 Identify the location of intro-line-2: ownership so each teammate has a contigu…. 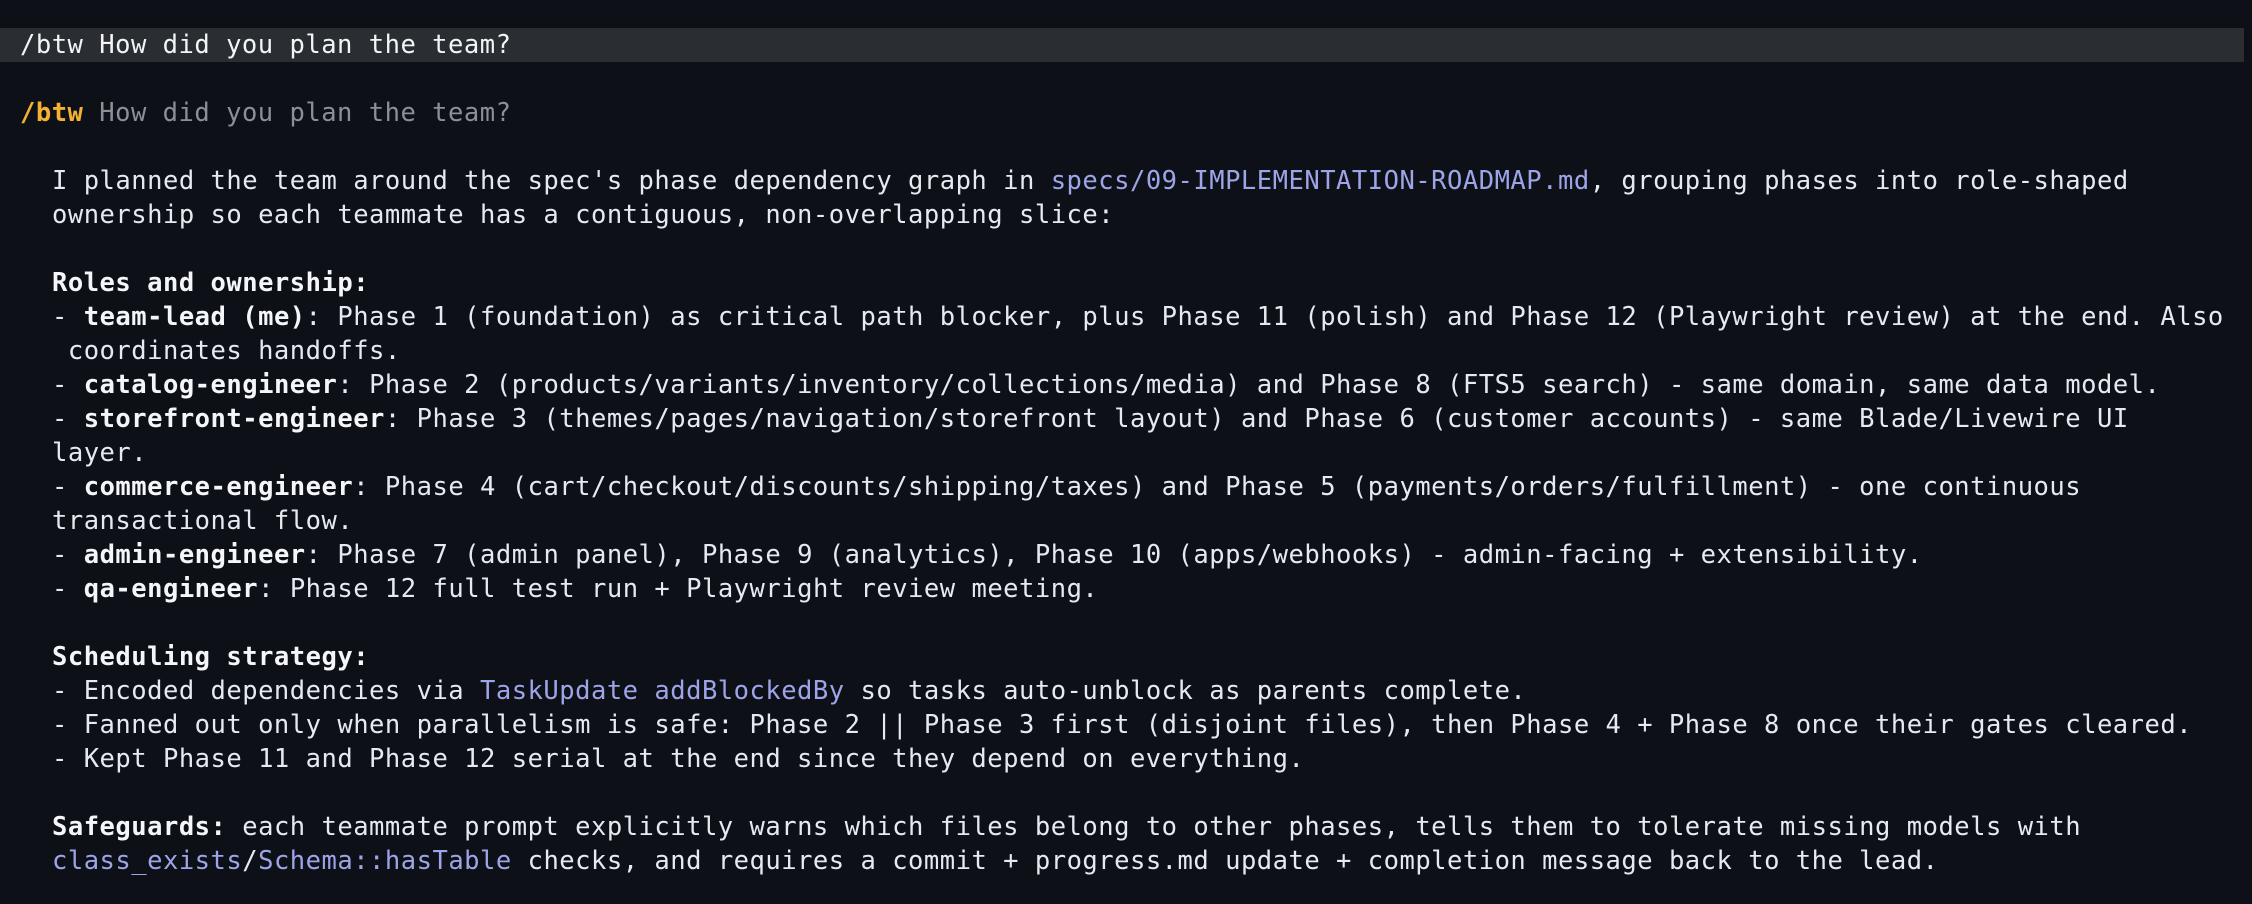
(583, 215).